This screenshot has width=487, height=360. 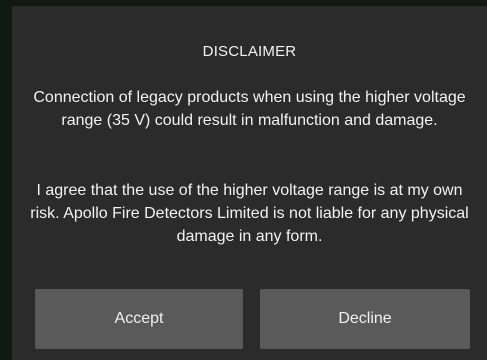 What do you see at coordinates (249, 51) in the screenshot?
I see `dialog-title: DISCLAIMER` at bounding box center [249, 51].